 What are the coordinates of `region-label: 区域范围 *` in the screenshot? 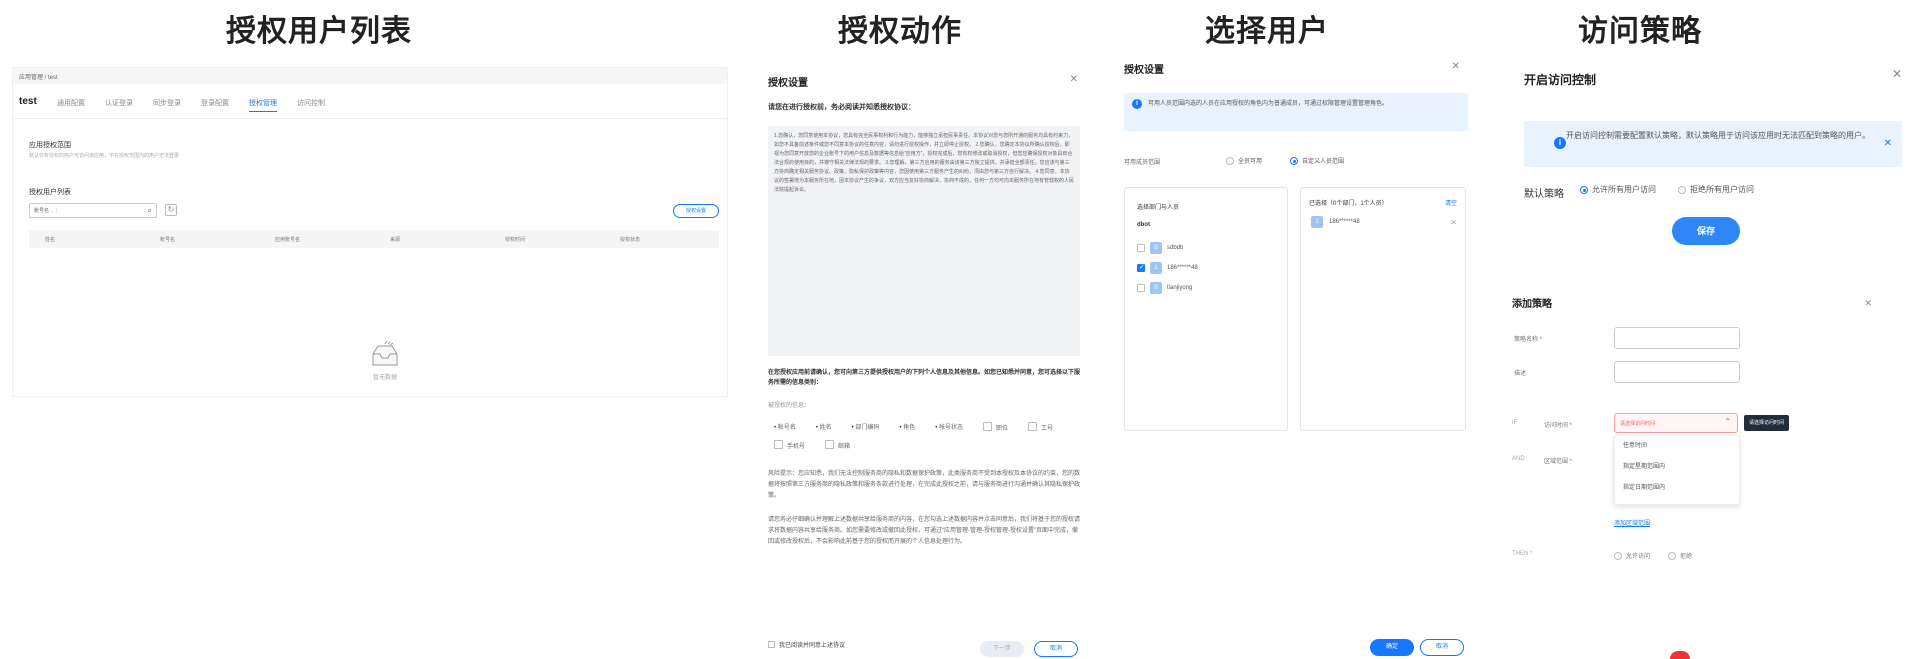 It's located at (1558, 462).